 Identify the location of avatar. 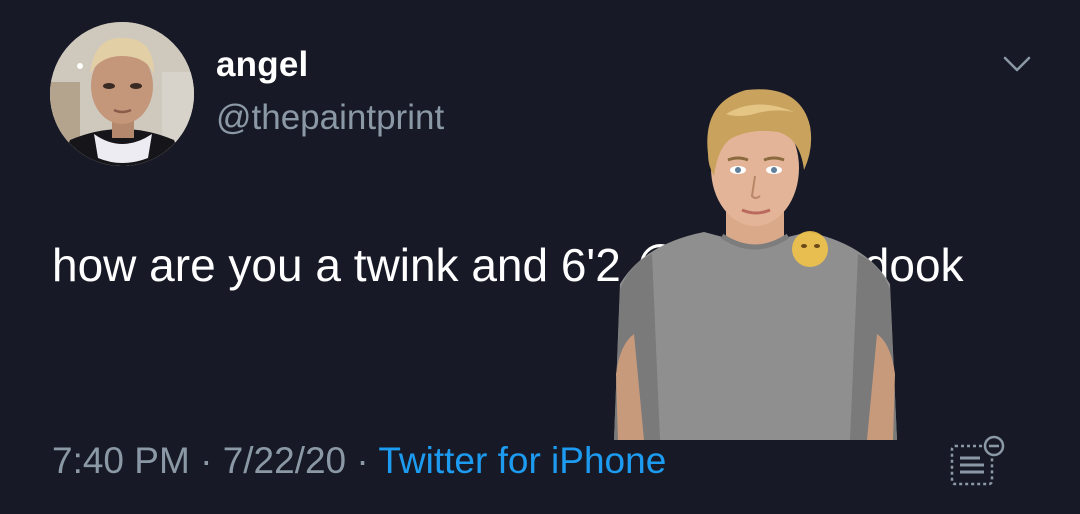
(122, 94).